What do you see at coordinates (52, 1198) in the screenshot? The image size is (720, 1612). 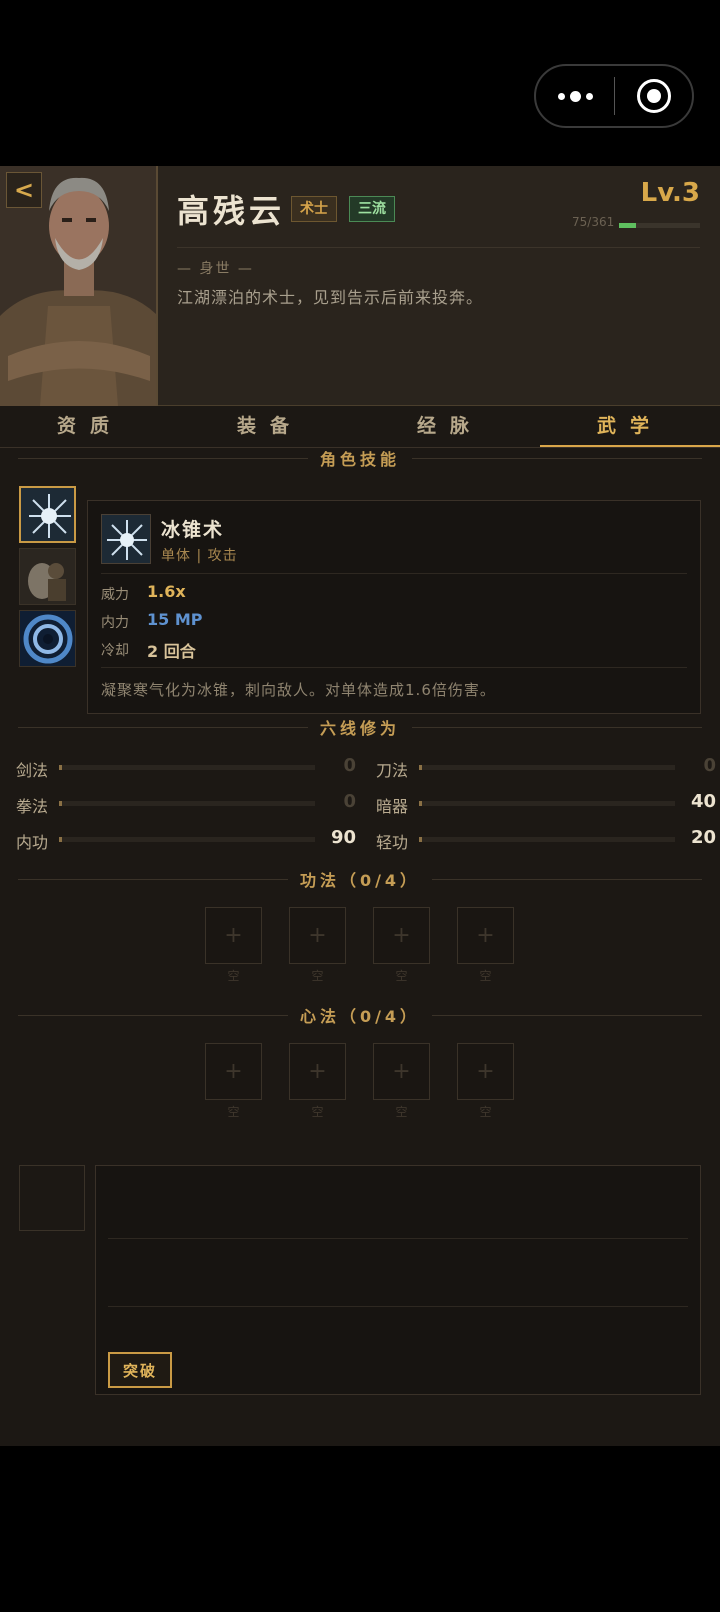 I see `breakthrough-item-slot` at bounding box center [52, 1198].